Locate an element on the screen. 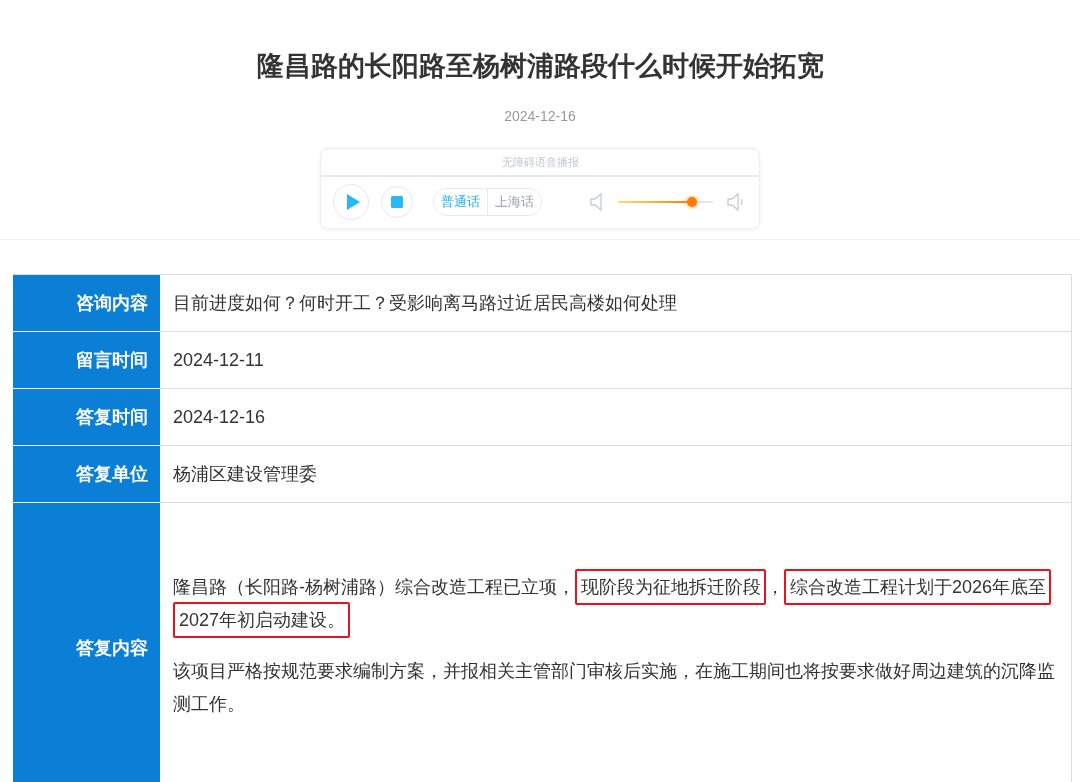 The width and height of the screenshot is (1080, 782). field-value: 2024-12-16 is located at coordinates (615, 417).